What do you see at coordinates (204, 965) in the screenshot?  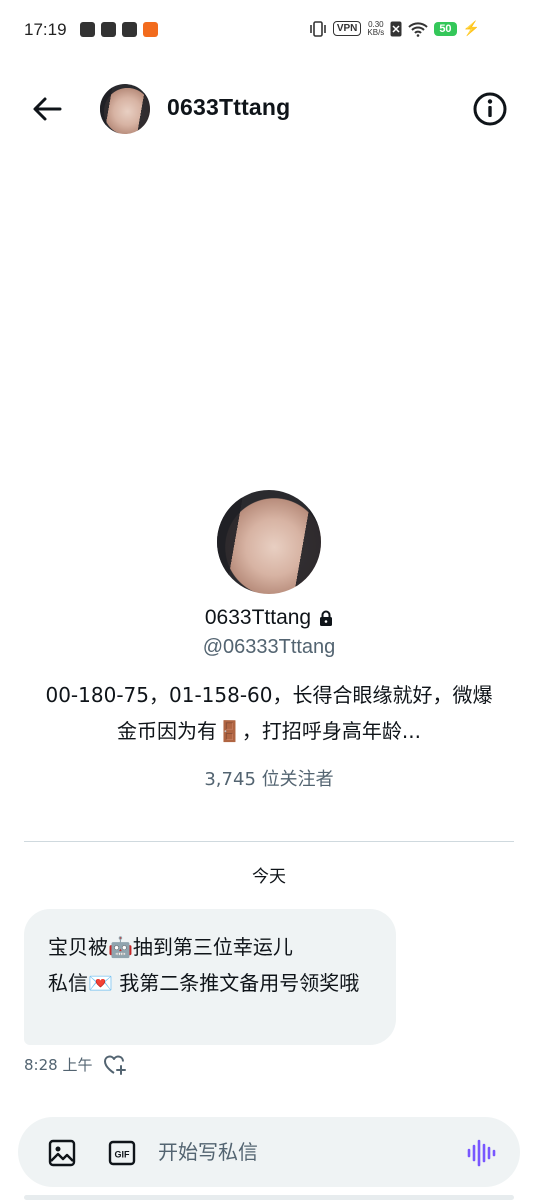 I see `message-text: 宝贝被🤖抽到第三位幸运儿 私信💌 我第二条推文备用号领奖哦` at bounding box center [204, 965].